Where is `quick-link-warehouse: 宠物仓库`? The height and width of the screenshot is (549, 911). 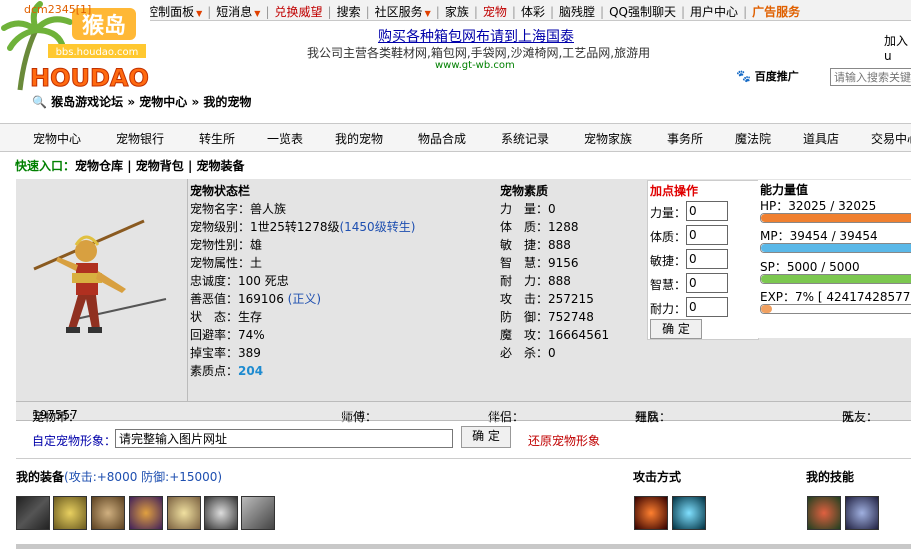 quick-link-warehouse: 宠物仓库 is located at coordinates (99, 166).